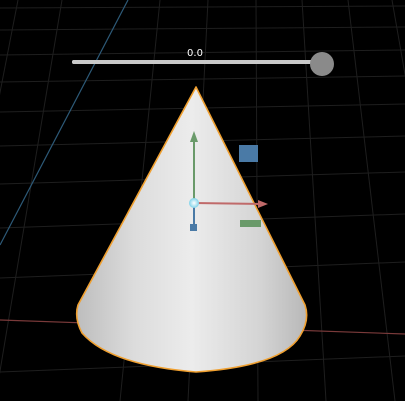 The width and height of the screenshot is (405, 401). What do you see at coordinates (263, 204) in the screenshot?
I see `gizmo-x-arrow-icon` at bounding box center [263, 204].